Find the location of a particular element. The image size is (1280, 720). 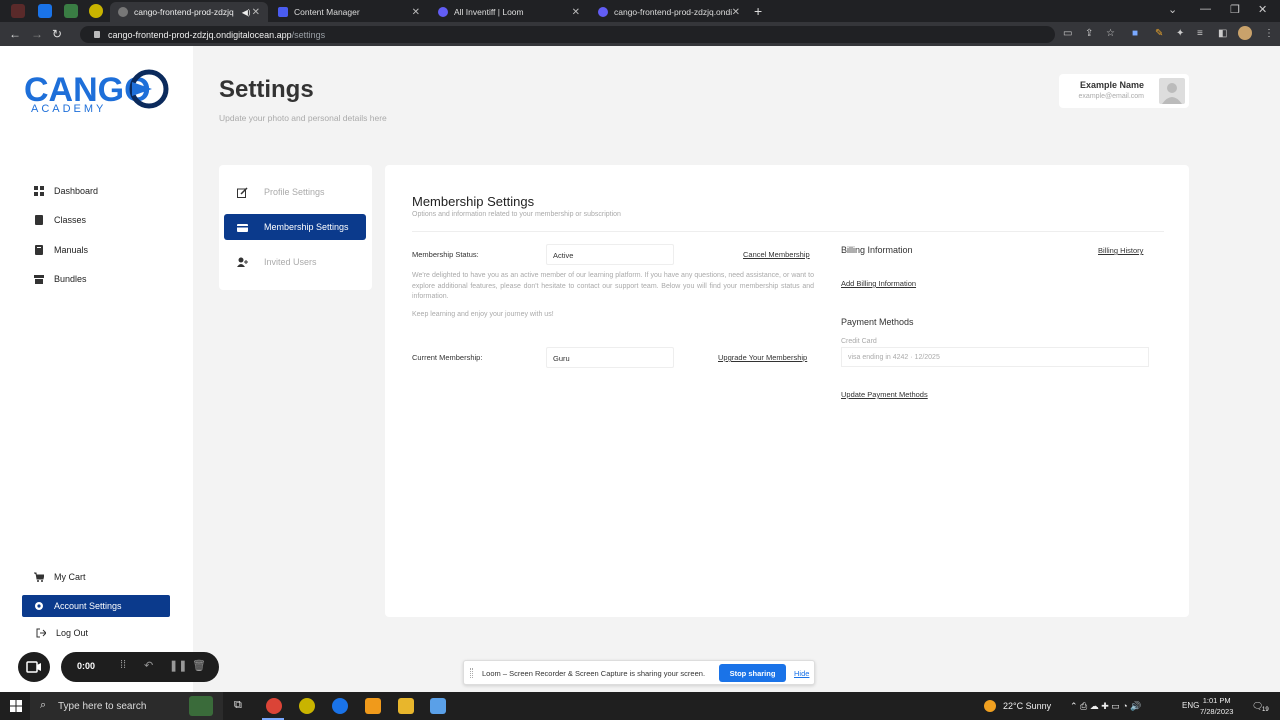

edit-icon is located at coordinates (242, 192).